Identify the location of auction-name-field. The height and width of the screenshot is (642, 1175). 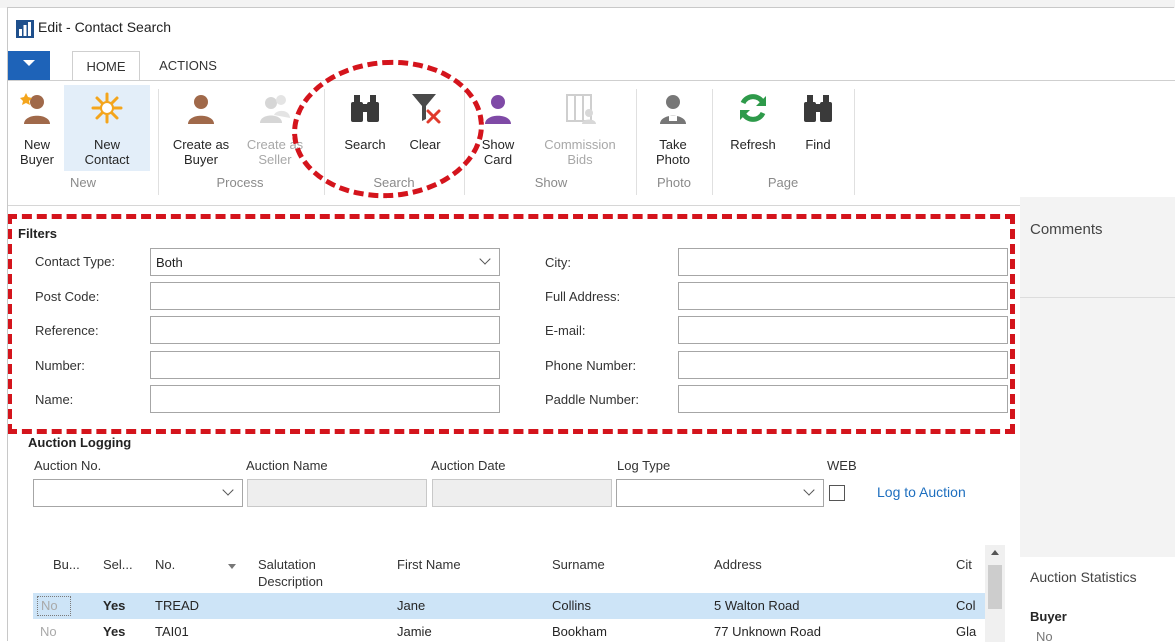
(337, 493).